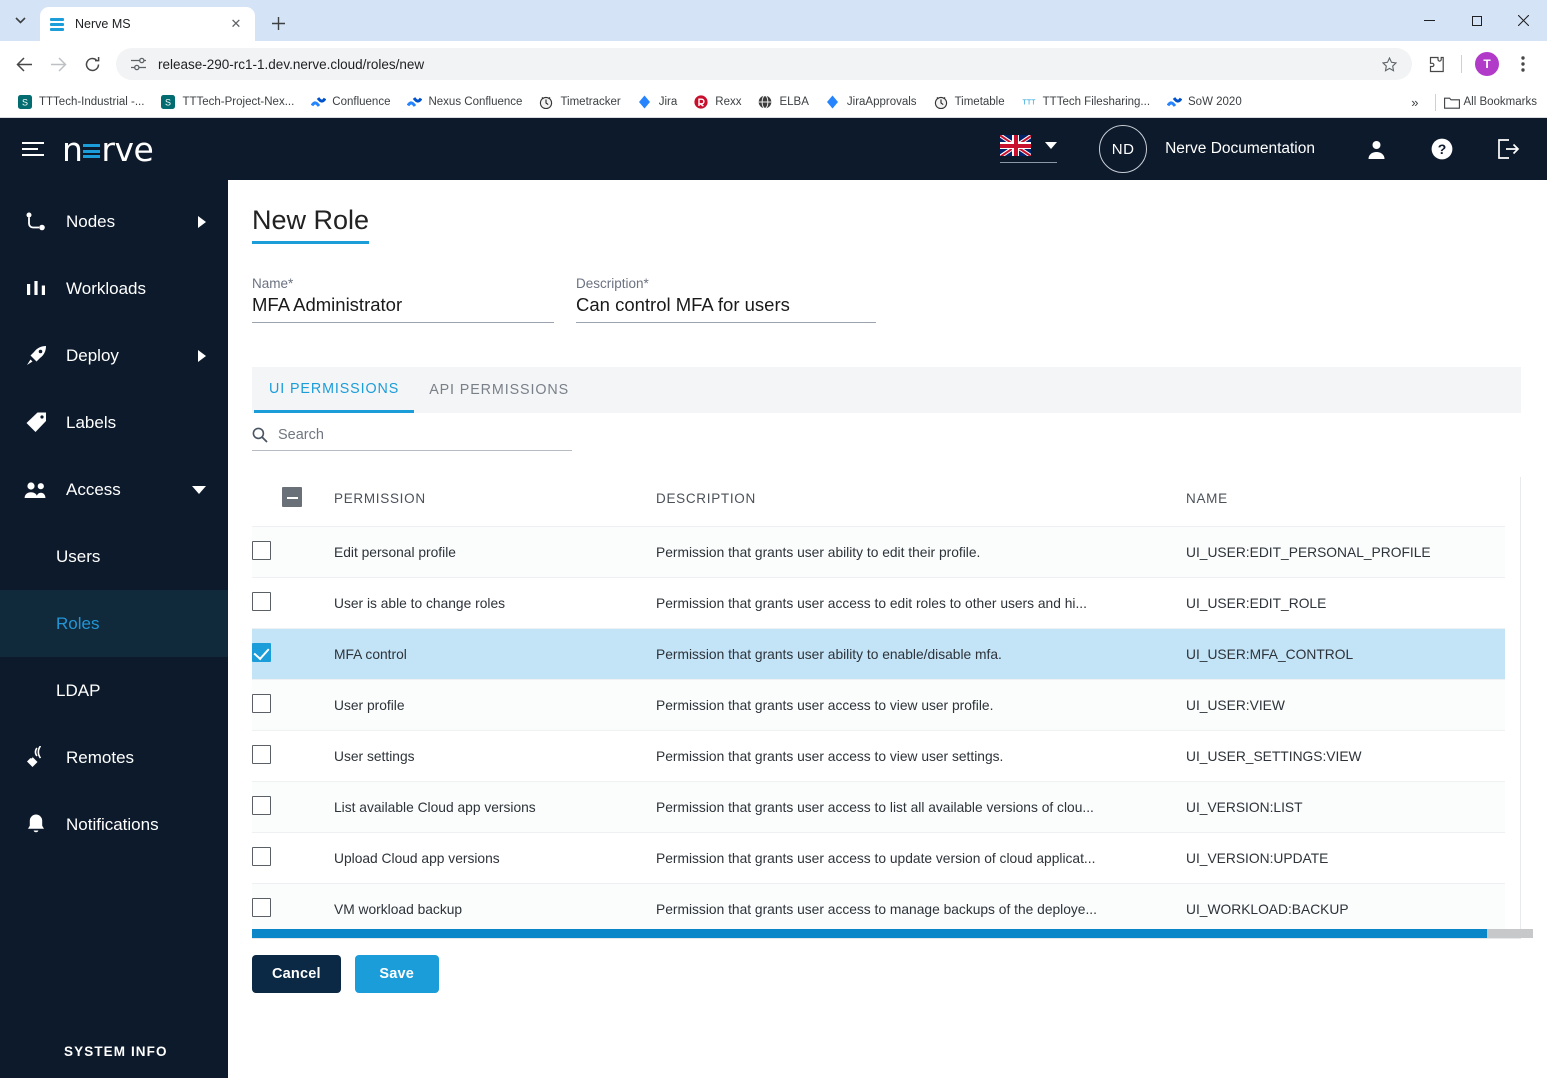  Describe the element at coordinates (717, 102) in the screenshot. I see `bookmark-item: Rexx` at that location.